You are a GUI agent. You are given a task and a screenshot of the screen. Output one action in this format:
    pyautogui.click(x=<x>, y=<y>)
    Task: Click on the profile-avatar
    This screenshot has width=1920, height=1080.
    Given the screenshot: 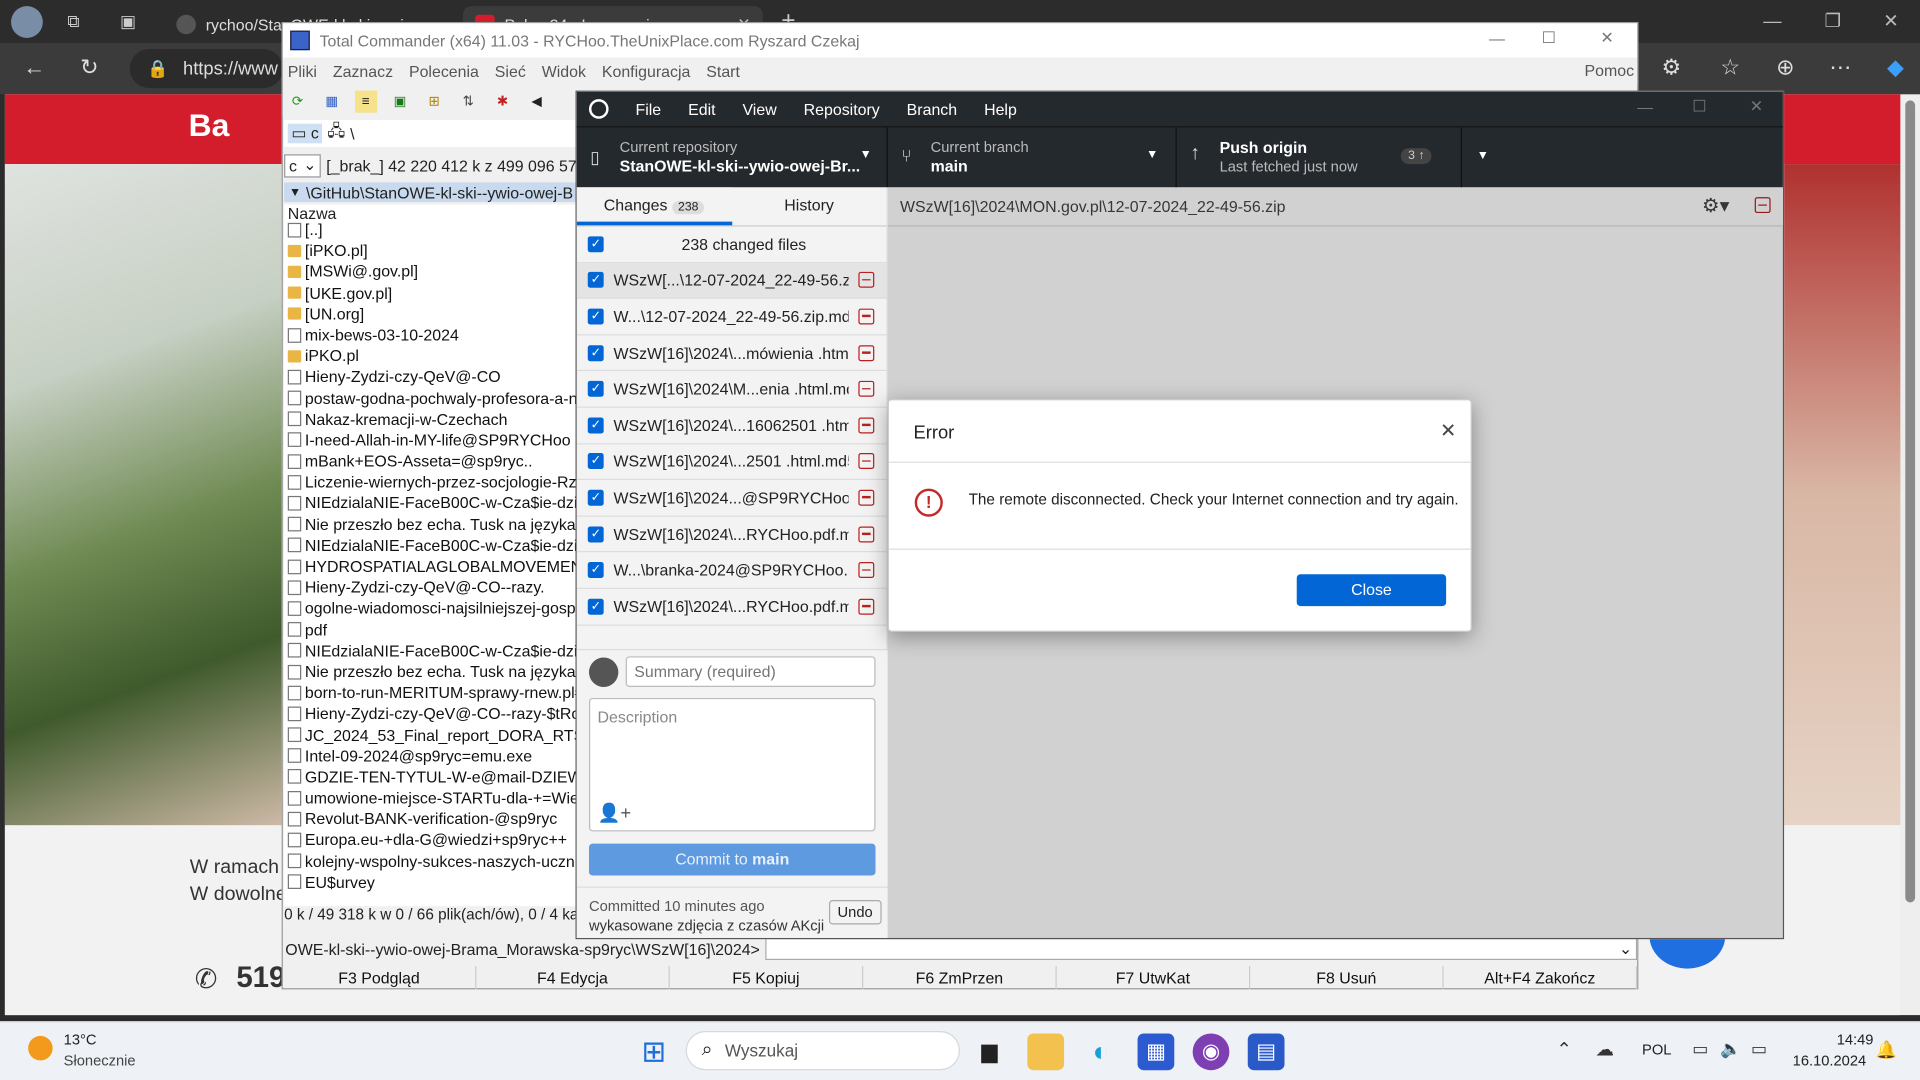 What is the action you would take?
    pyautogui.click(x=27, y=22)
    